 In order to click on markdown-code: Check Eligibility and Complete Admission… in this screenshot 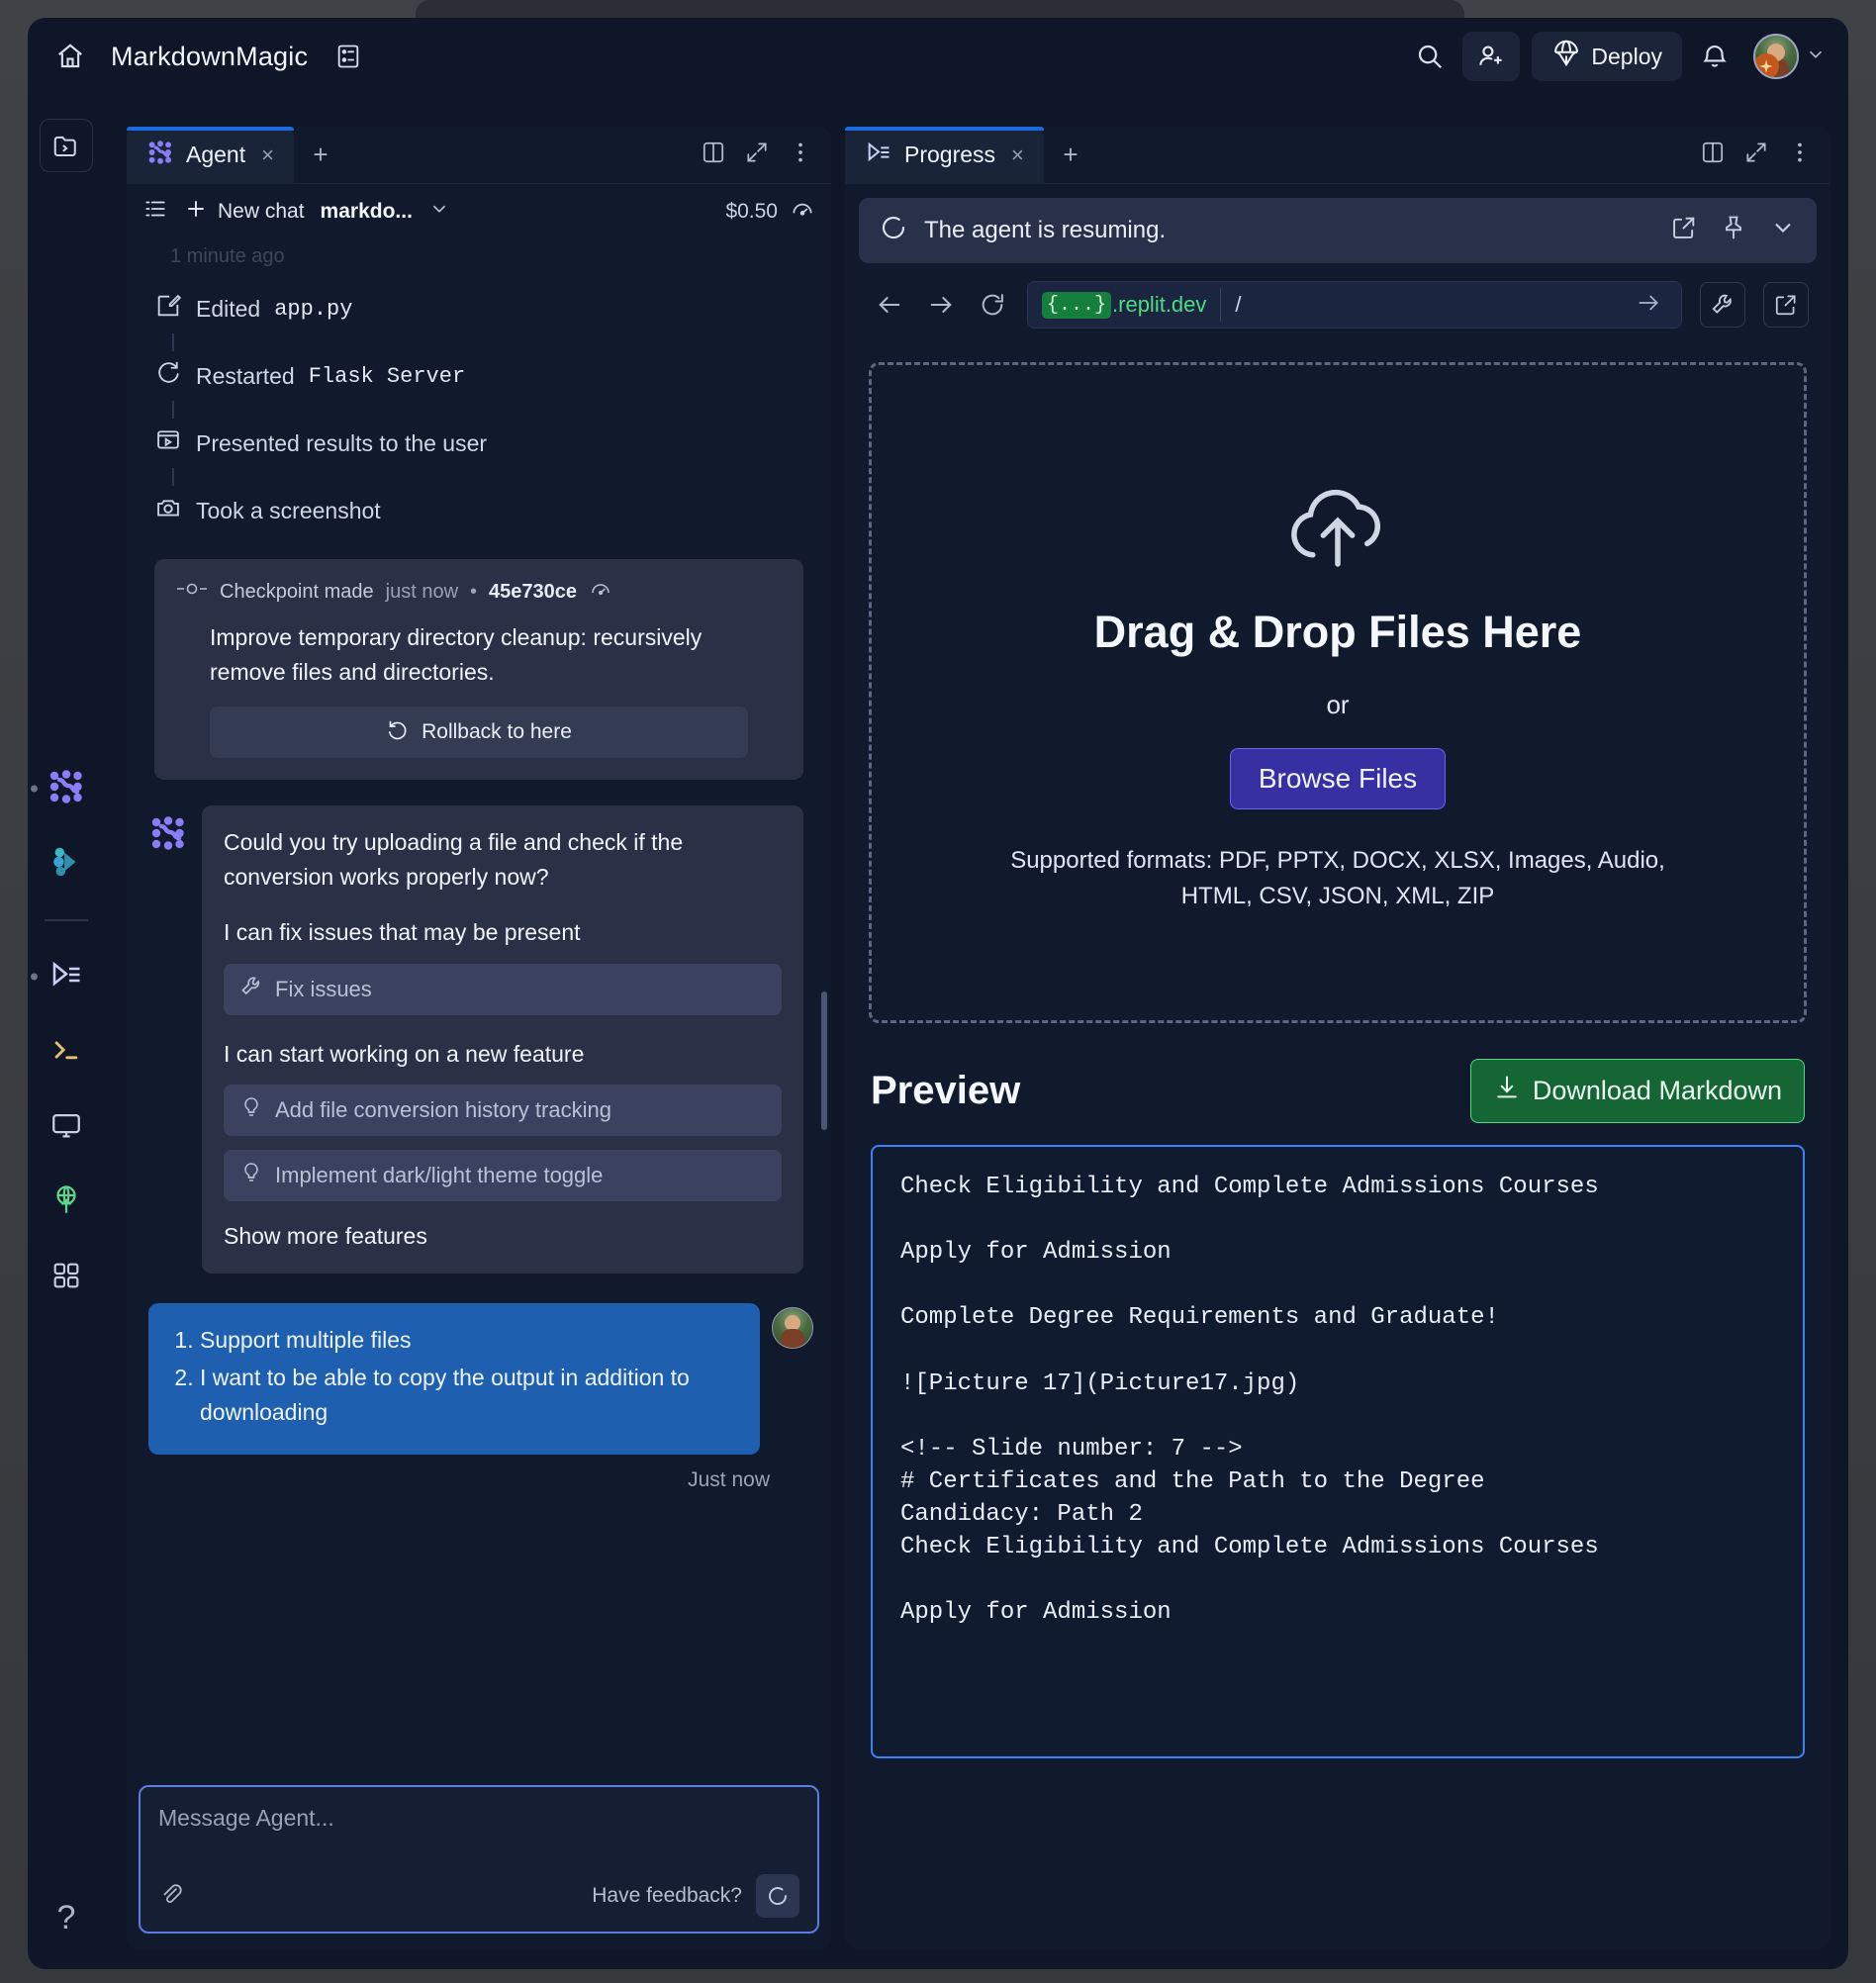, I will do `click(1249, 1400)`.